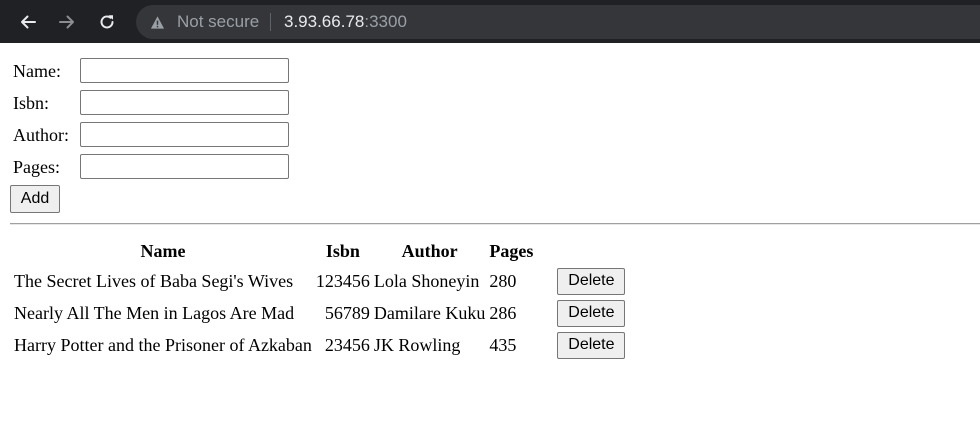 This screenshot has width=980, height=446. Describe the element at coordinates (218, 21) in the screenshot. I see `security-status-text: Not secure` at that location.